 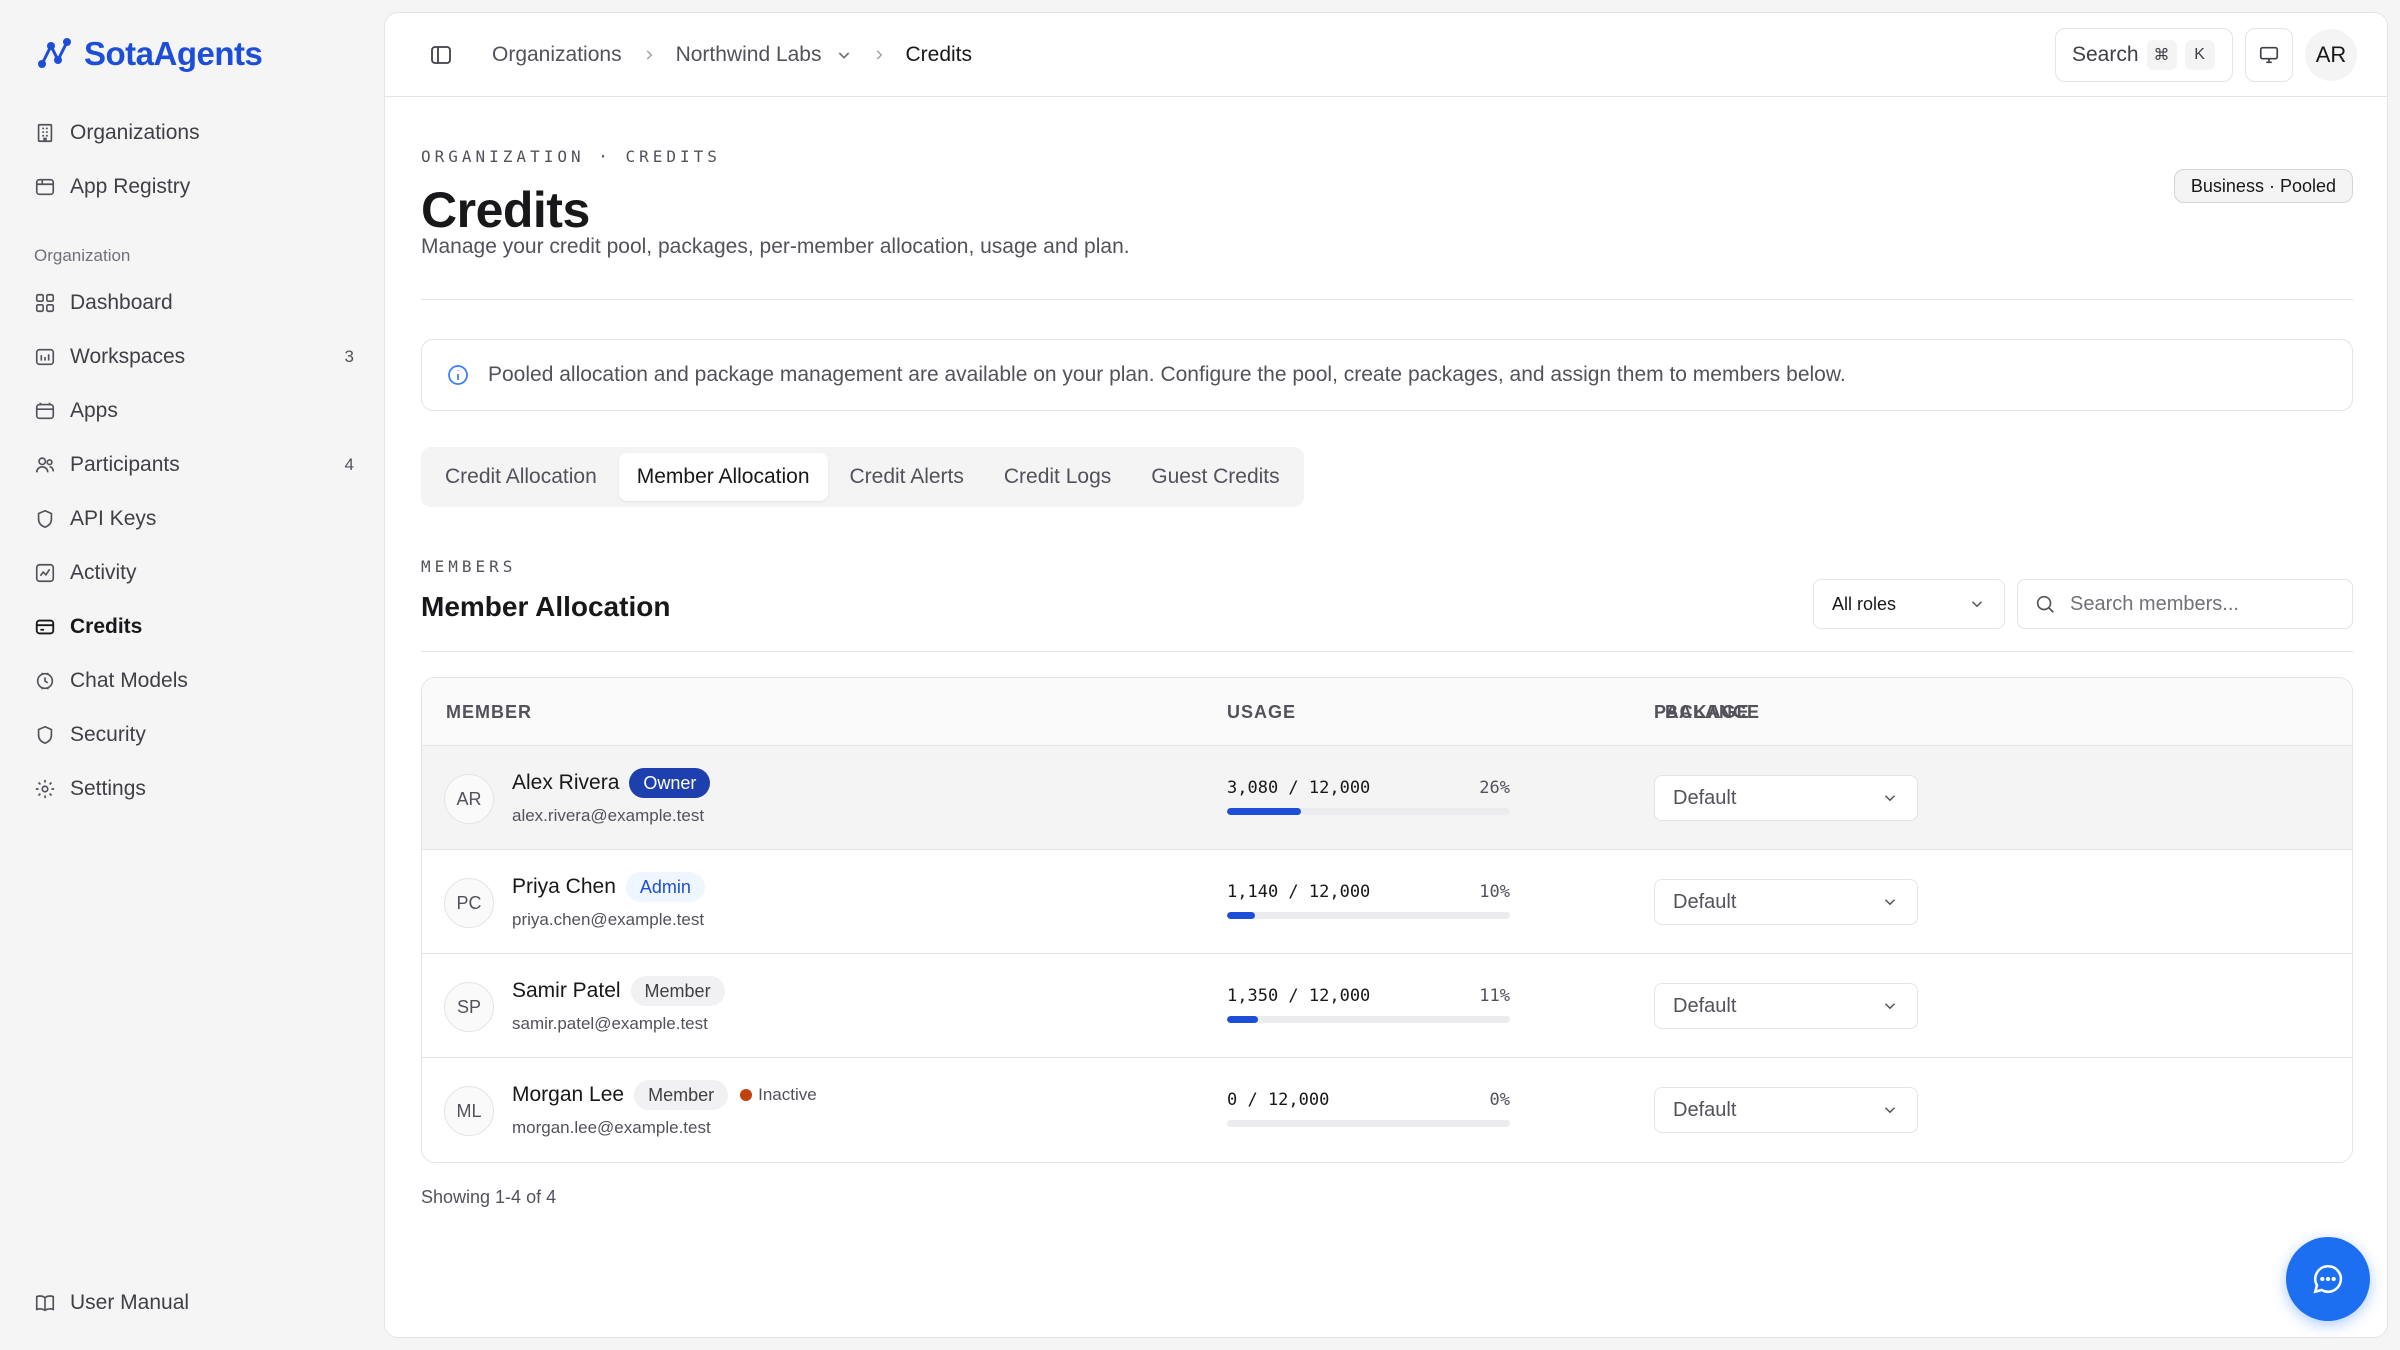 What do you see at coordinates (670, 783) in the screenshot?
I see `role-badge: Owner` at bounding box center [670, 783].